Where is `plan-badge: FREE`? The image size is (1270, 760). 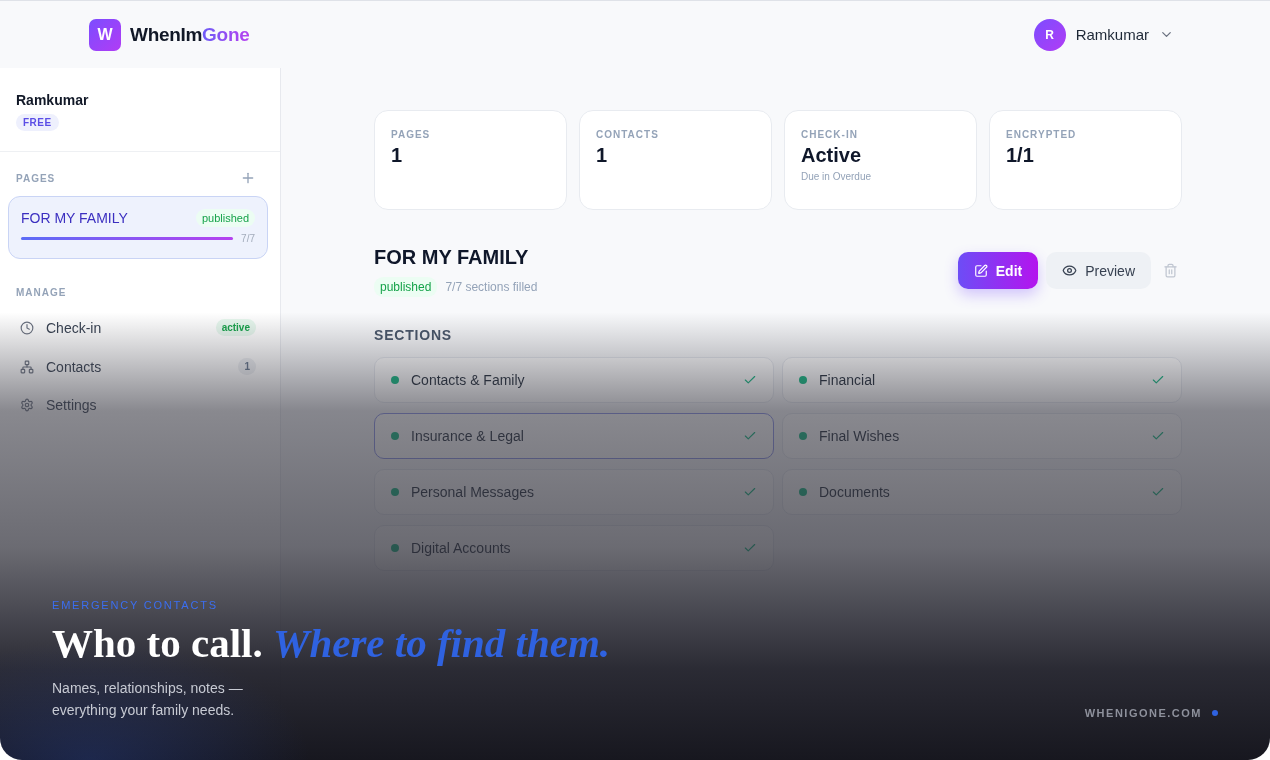
plan-badge: FREE is located at coordinates (37, 122).